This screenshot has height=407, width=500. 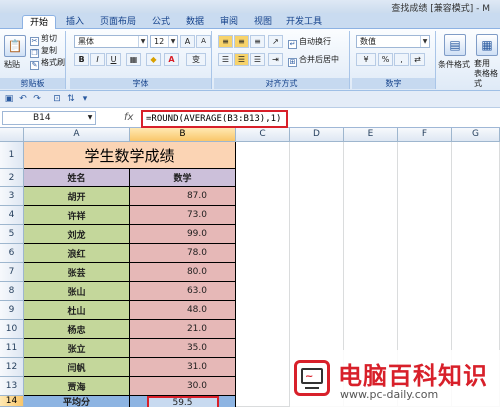 What do you see at coordinates (183, 215) in the screenshot?
I see `student-score-cell: 73.0` at bounding box center [183, 215].